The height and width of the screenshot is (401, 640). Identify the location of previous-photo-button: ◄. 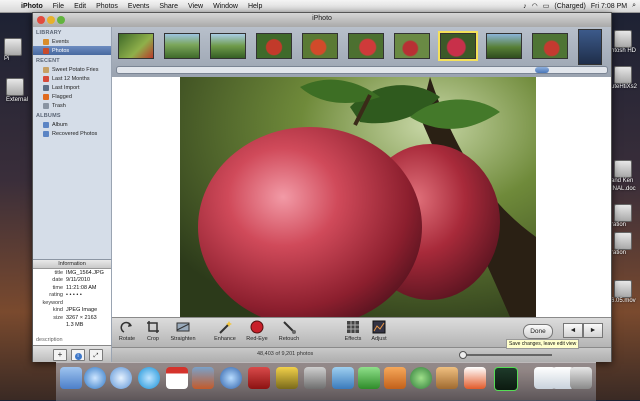
(573, 330).